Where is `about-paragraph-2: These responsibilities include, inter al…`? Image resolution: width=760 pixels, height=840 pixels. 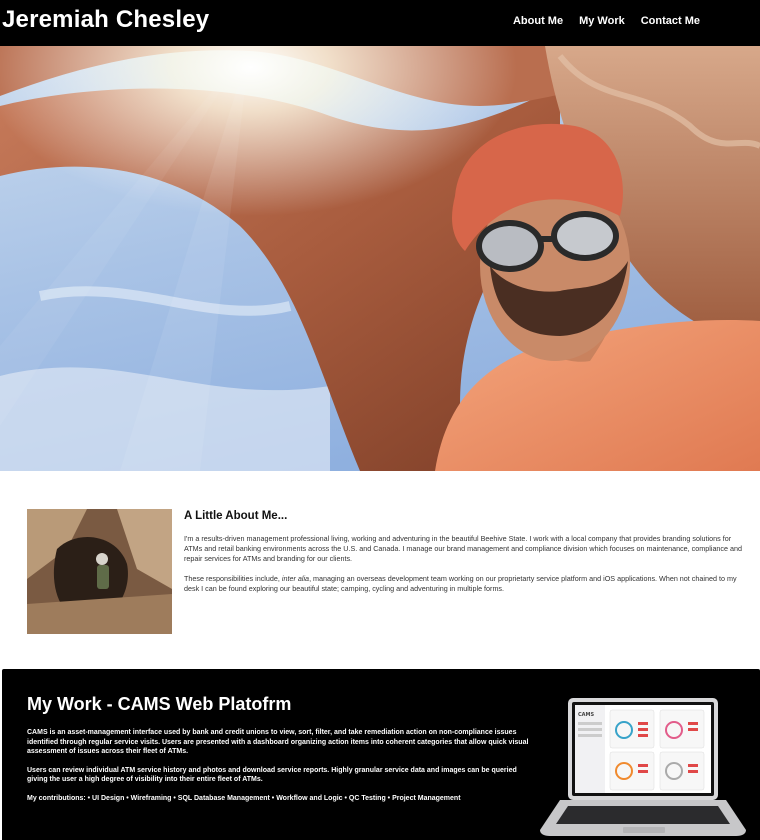
about-paragraph-2: These responsibilities include, inter al… is located at coordinates (464, 584).